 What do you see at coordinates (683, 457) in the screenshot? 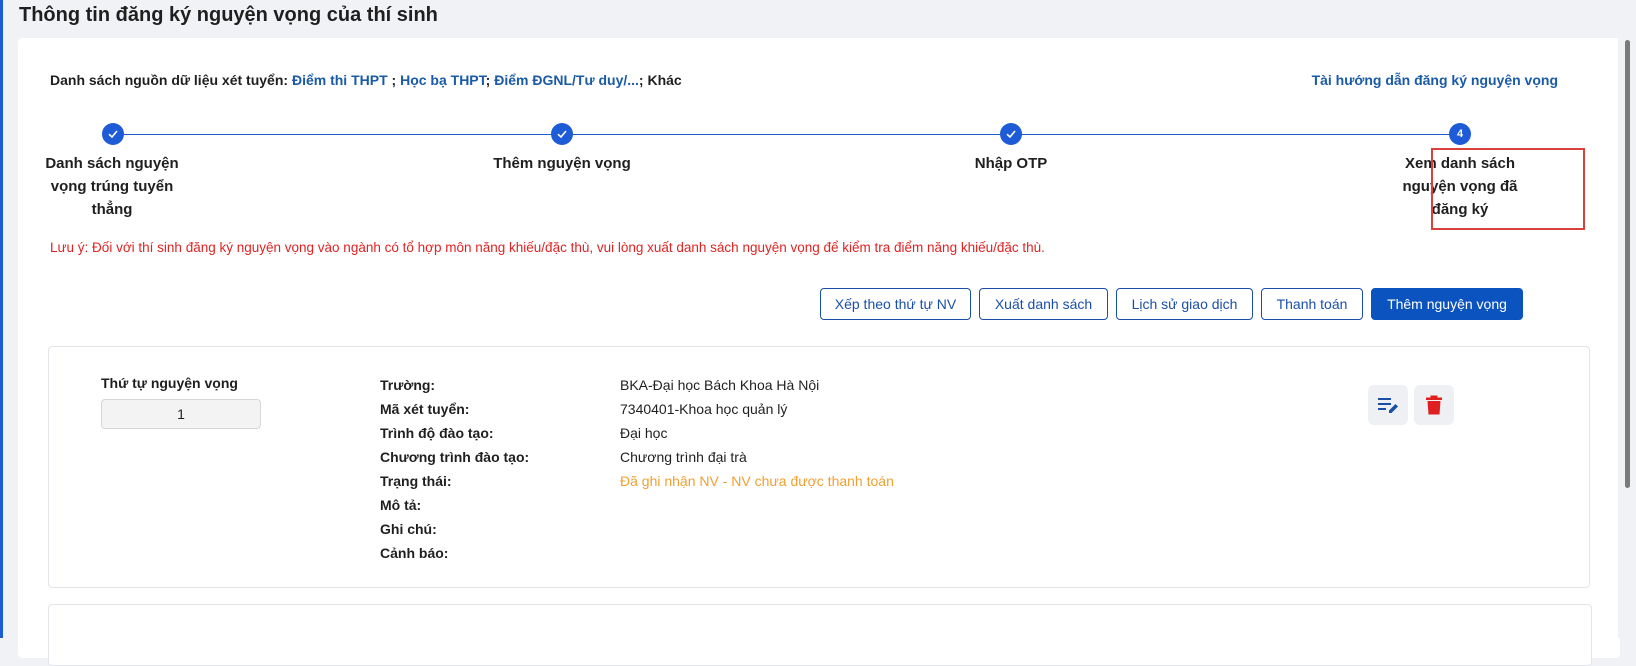
I see `field-value: Chương trình đại trà` at bounding box center [683, 457].